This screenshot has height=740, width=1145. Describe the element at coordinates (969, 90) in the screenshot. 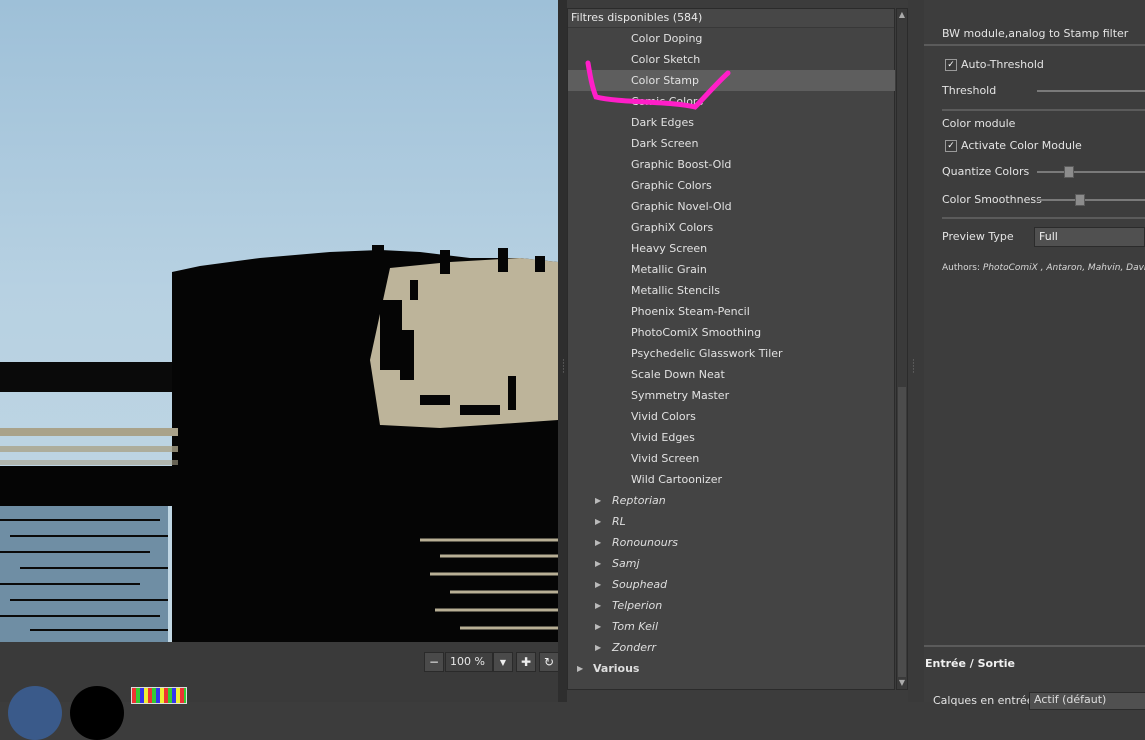

I see `threshold-label: Threshold` at that location.